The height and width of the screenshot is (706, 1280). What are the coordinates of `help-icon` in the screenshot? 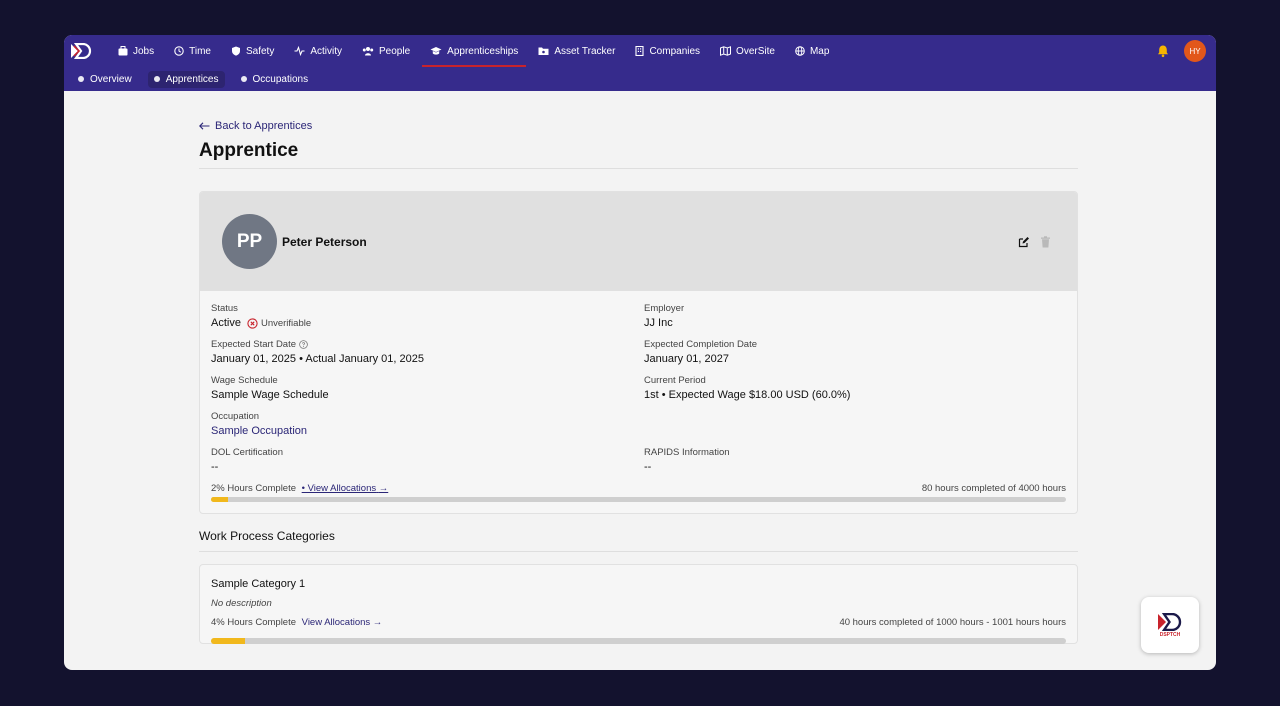 It's located at (303, 344).